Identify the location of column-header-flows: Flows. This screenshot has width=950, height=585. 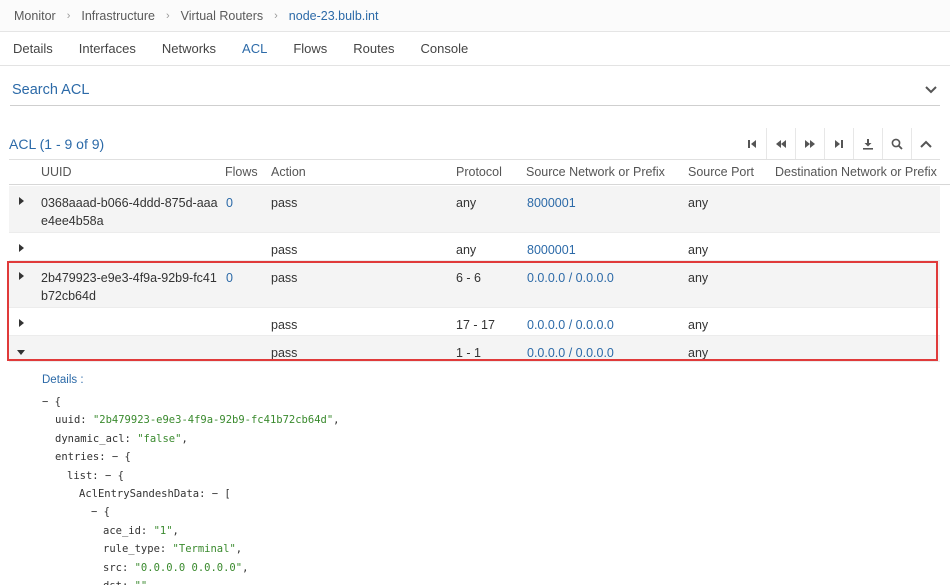
(241, 172).